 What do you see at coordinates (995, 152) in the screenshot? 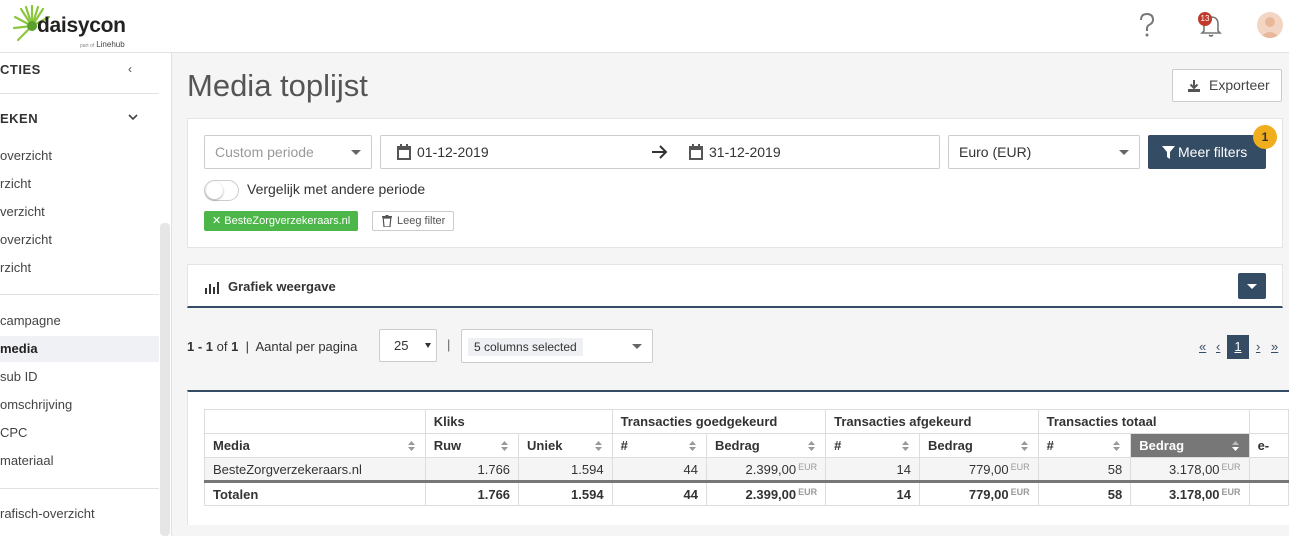
I see `currency-select-value: Euro (EUR)` at bounding box center [995, 152].